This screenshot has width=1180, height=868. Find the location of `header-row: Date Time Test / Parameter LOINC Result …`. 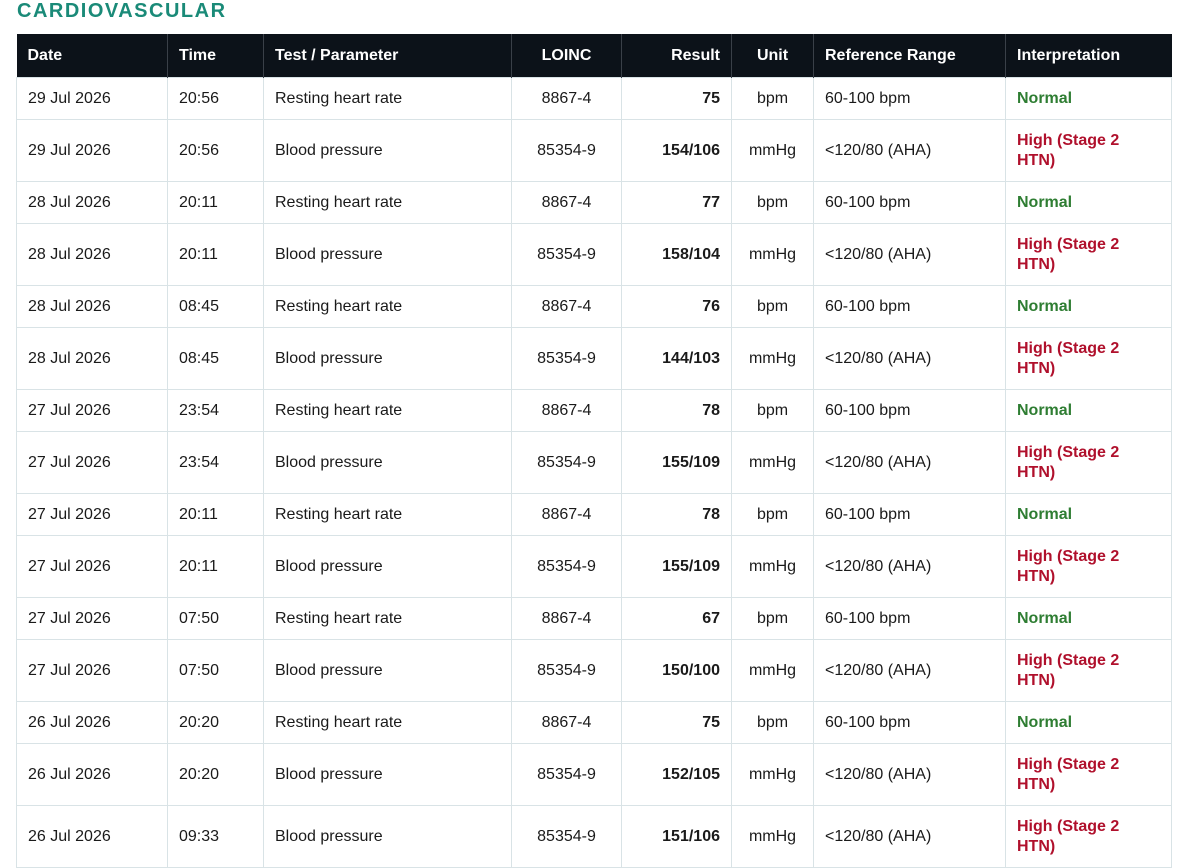

header-row: Date Time Test / Parameter LOINC Result … is located at coordinates (594, 56).